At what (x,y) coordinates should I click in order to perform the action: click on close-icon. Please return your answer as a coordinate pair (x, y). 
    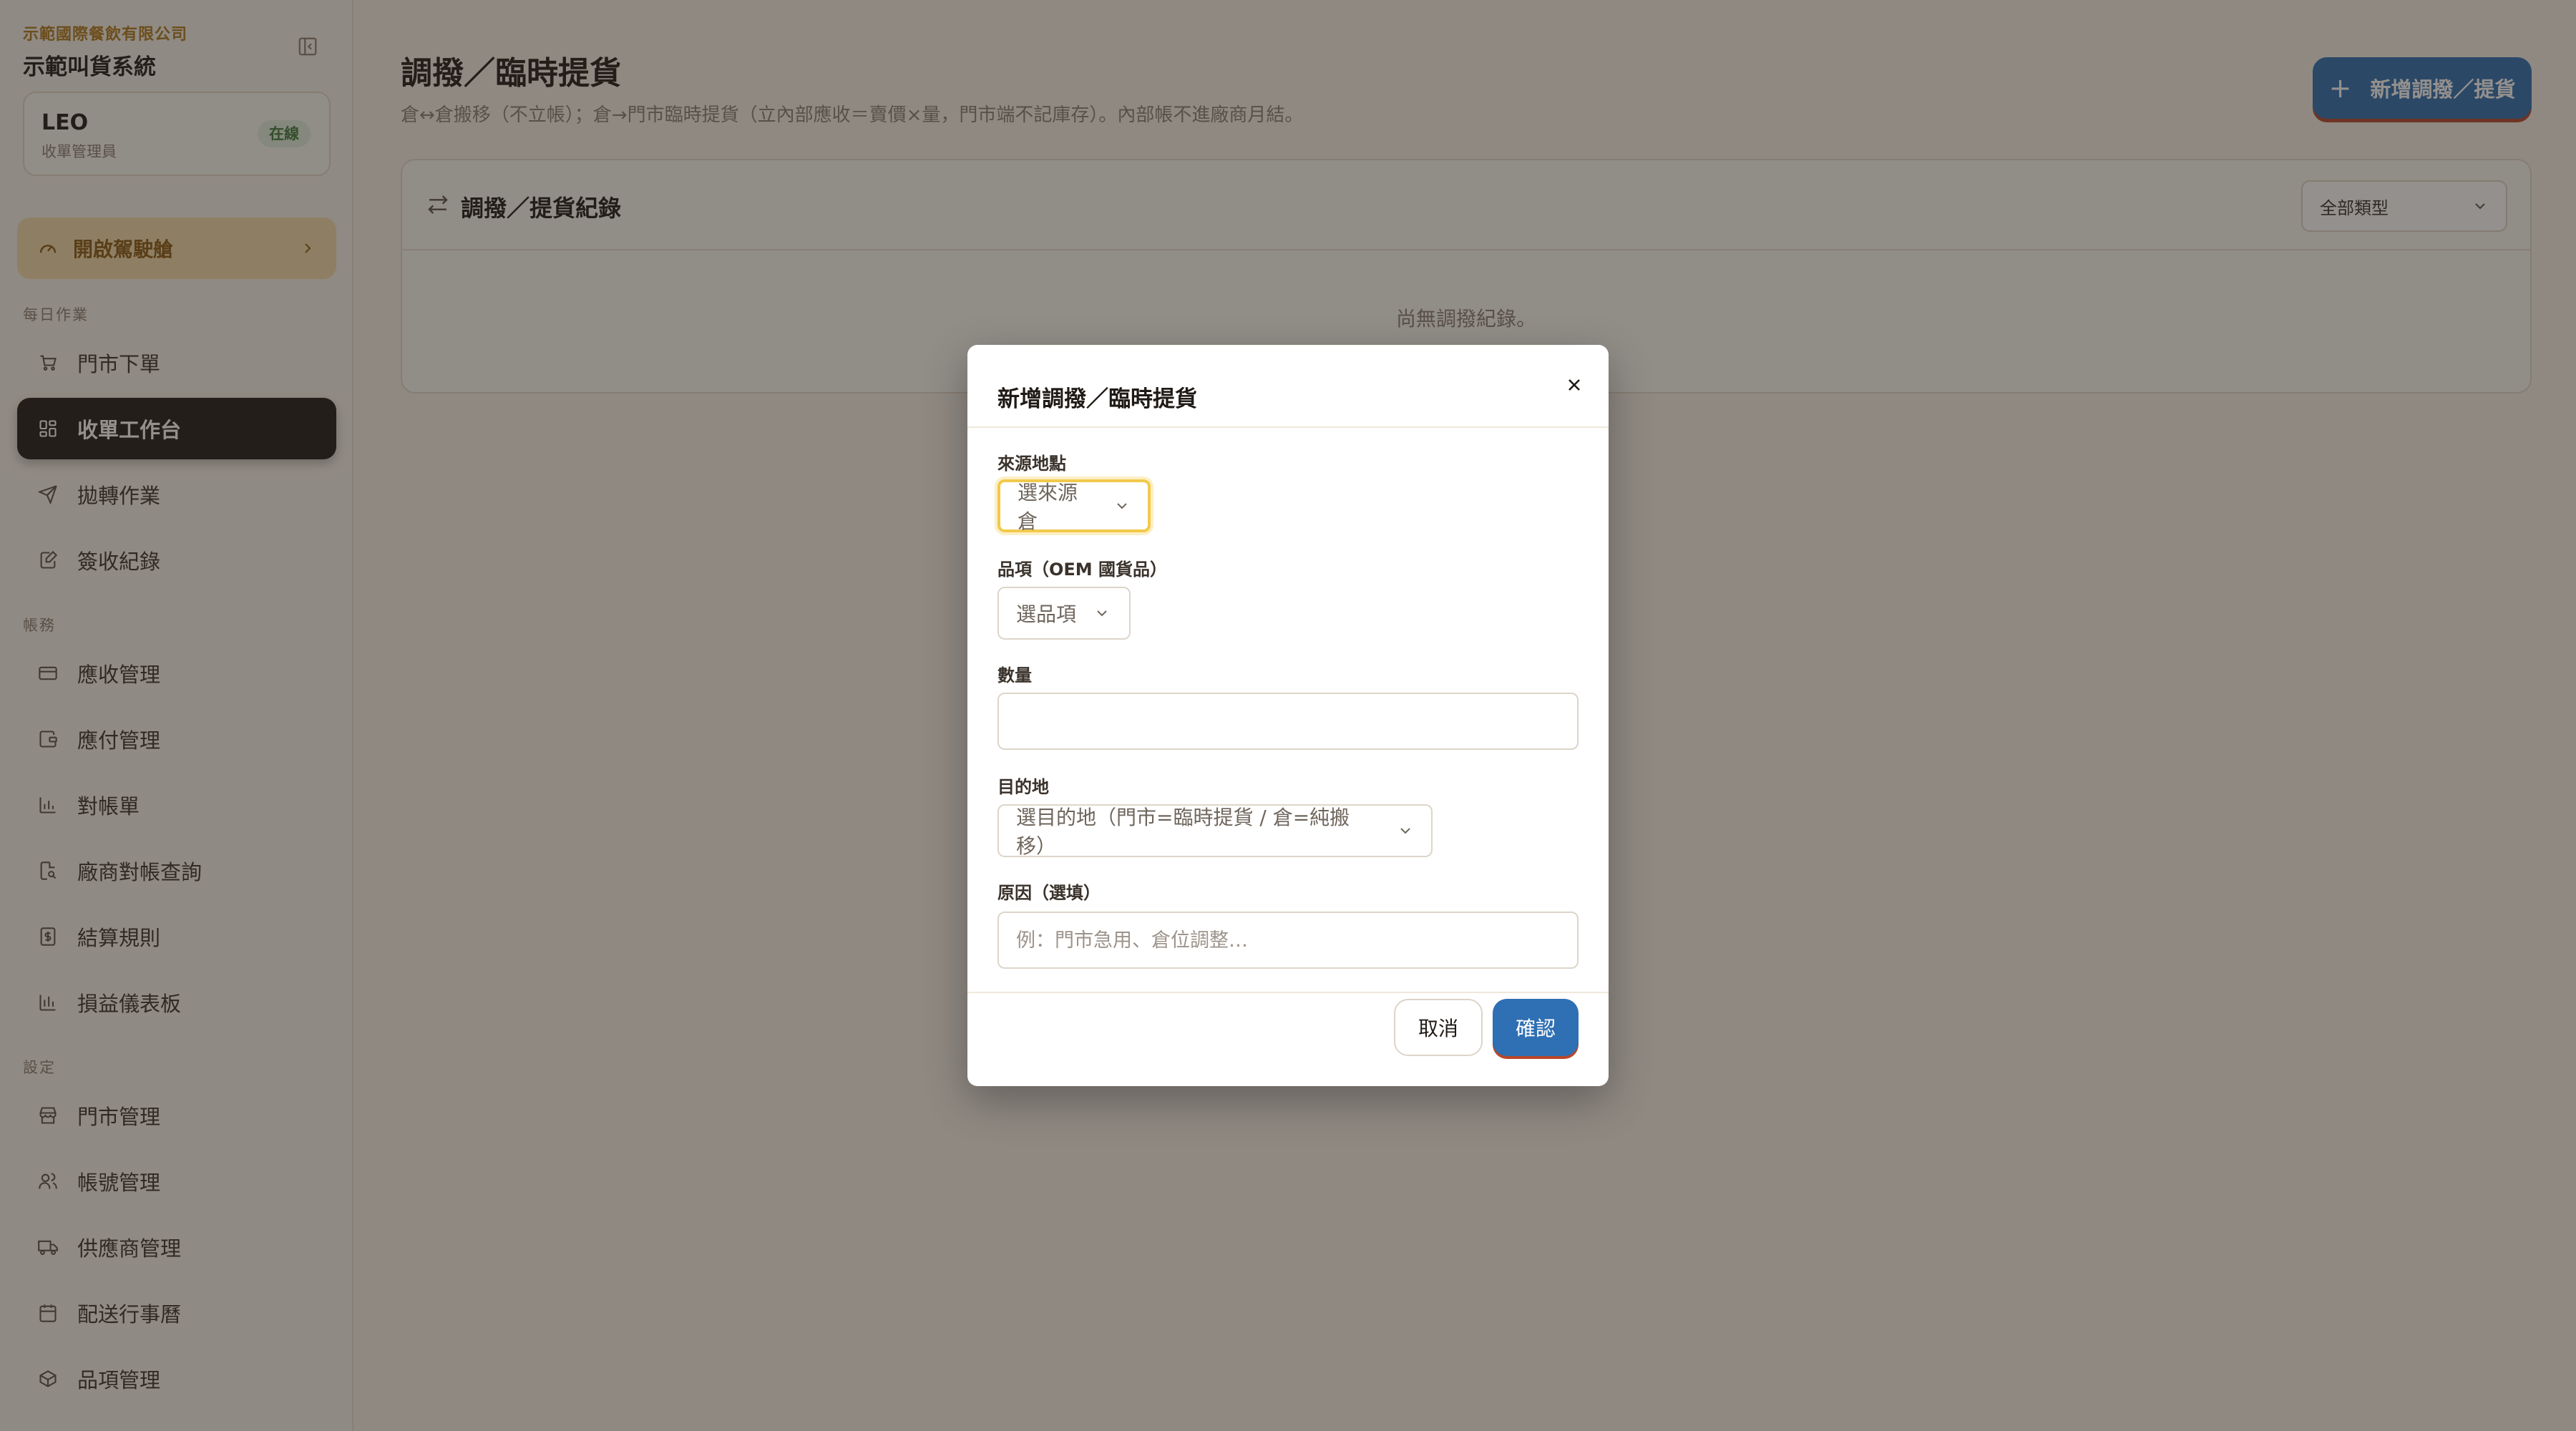
    Looking at the image, I should click on (1574, 385).